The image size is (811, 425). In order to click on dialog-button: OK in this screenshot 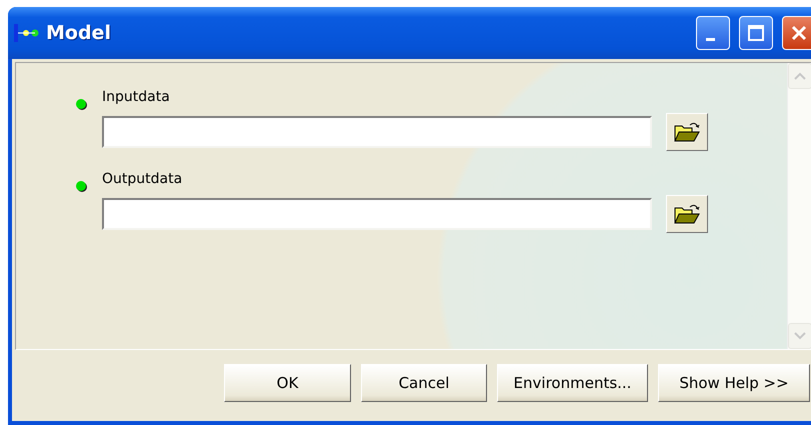, I will do `click(287, 383)`.